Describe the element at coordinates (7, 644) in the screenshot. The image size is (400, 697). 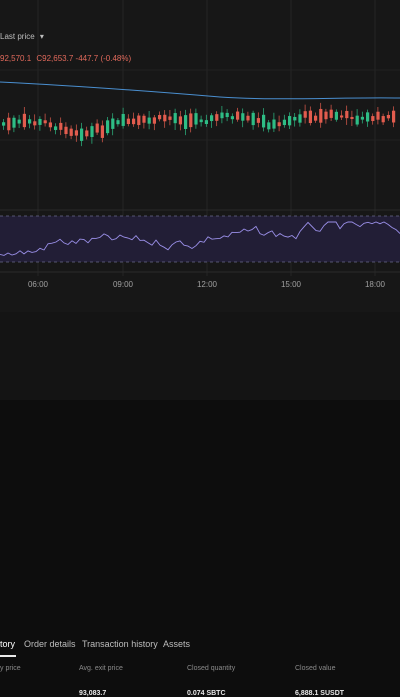
I see `tab-position-history: tory` at that location.